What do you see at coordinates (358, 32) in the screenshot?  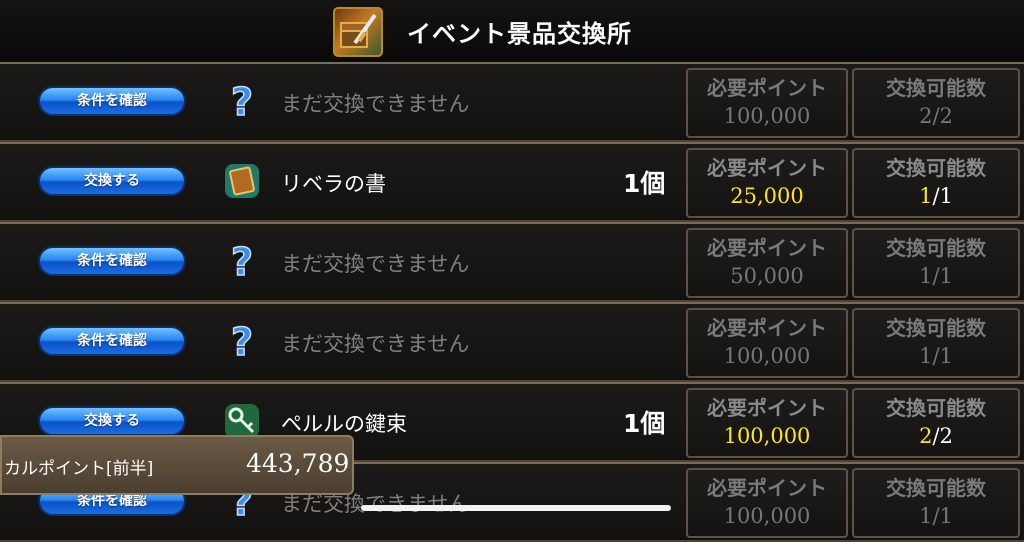 I see `treasure-chest-sword-icon` at bounding box center [358, 32].